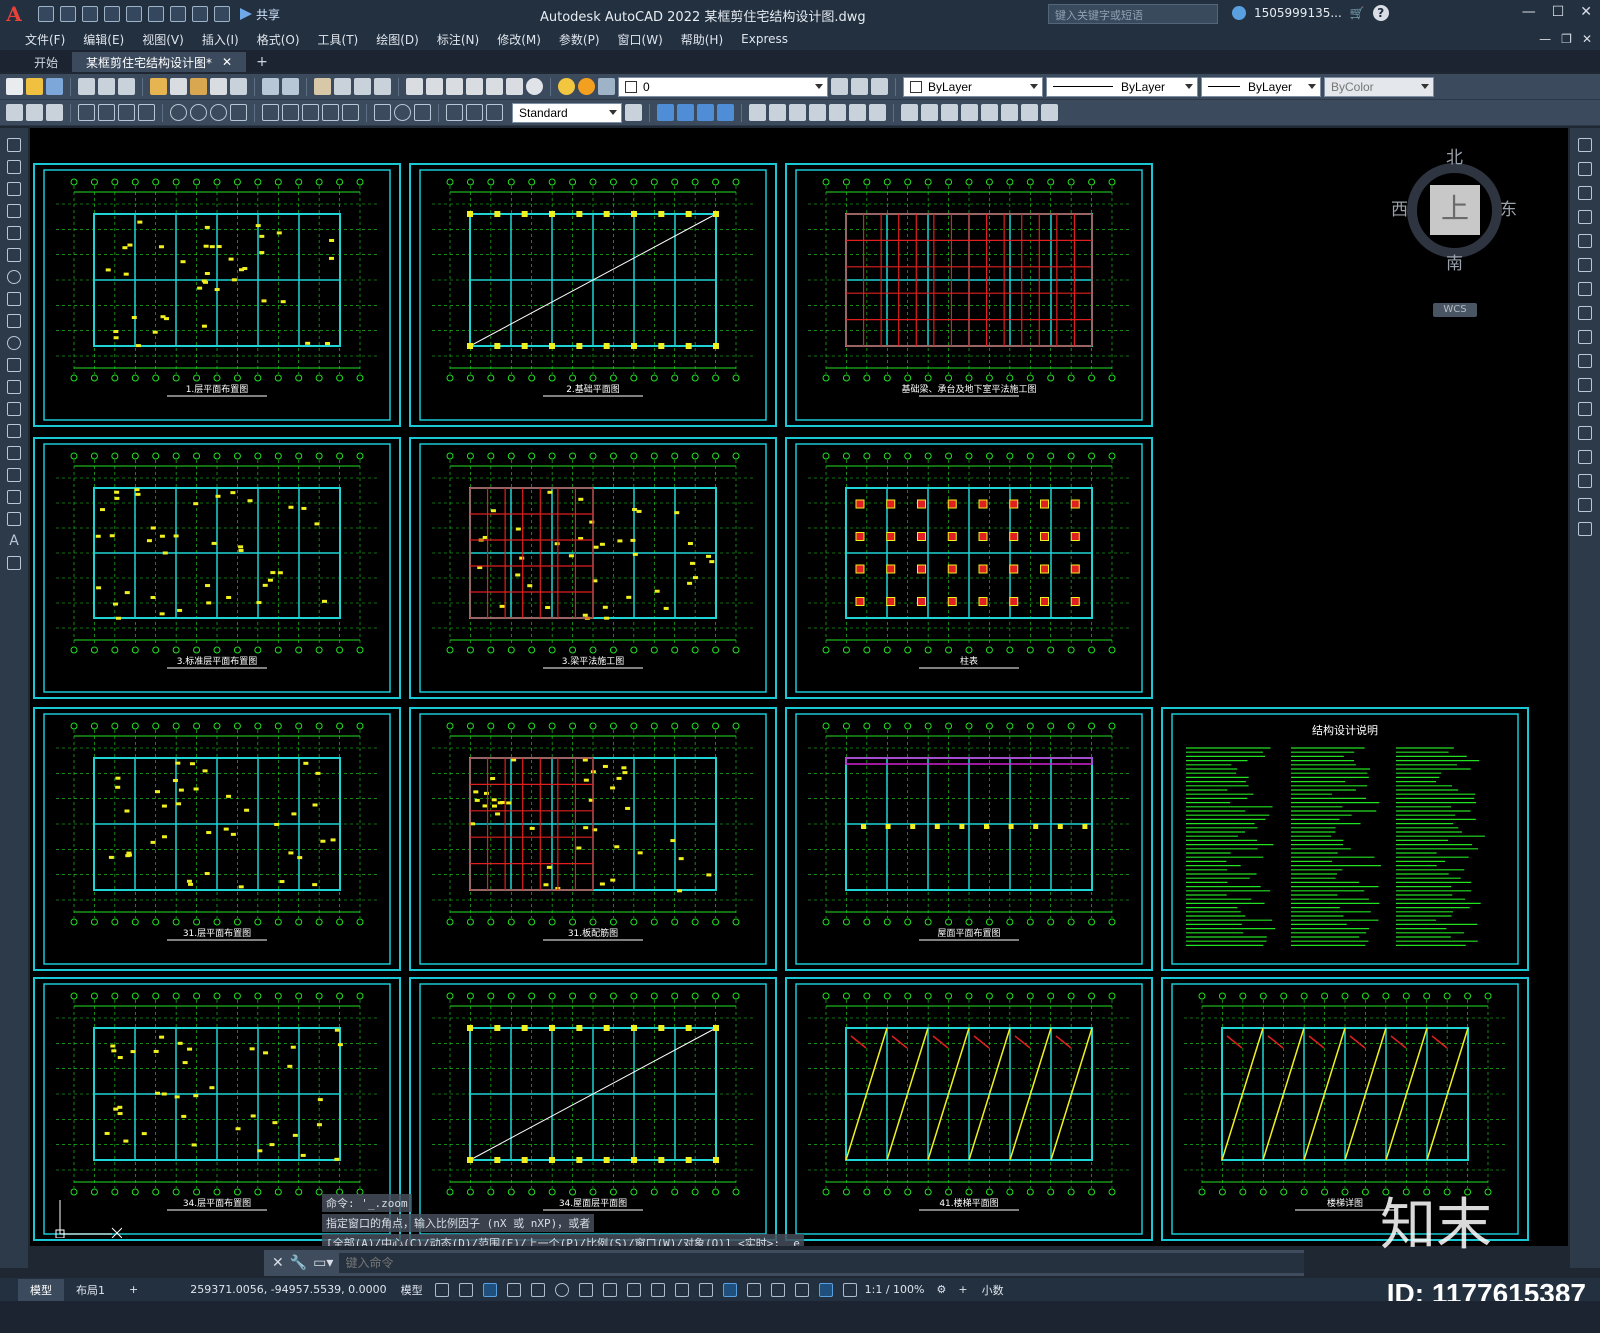 The width and height of the screenshot is (1600, 1333). What do you see at coordinates (929, 112) in the screenshot?
I see `shaded-icon` at bounding box center [929, 112].